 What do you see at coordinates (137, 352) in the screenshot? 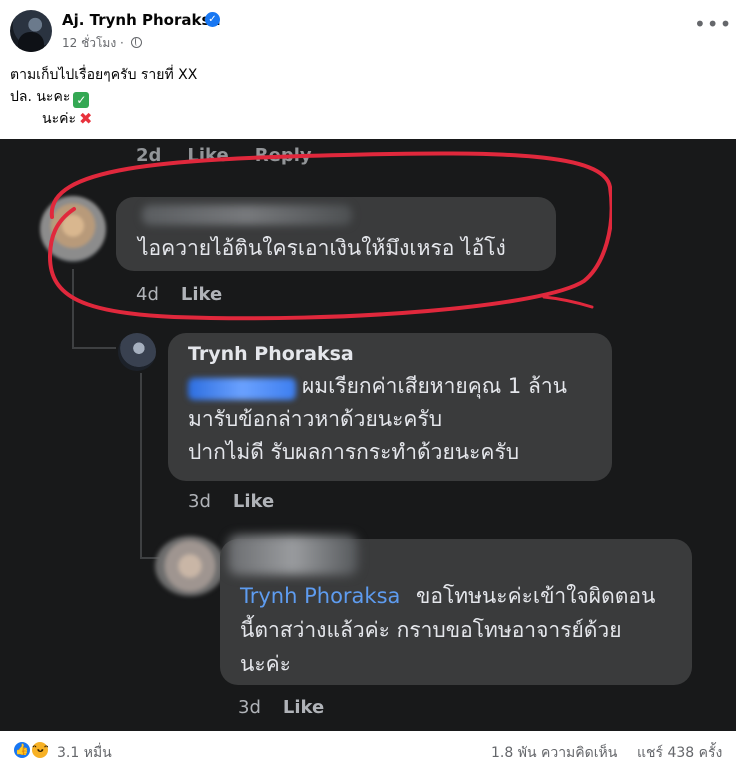
I see `reply-avatar` at bounding box center [137, 352].